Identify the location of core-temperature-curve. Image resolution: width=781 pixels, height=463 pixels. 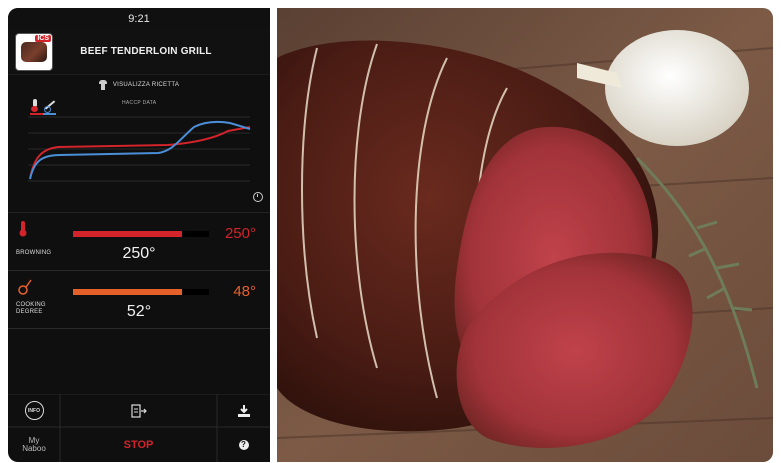
(140, 150).